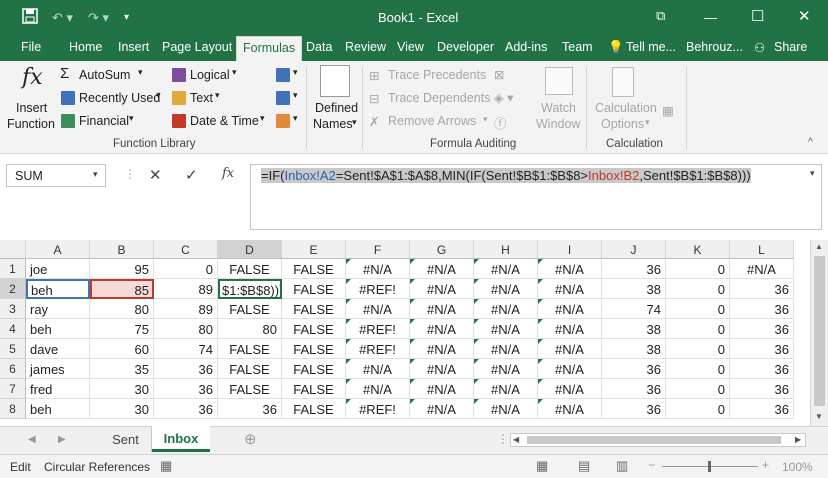 Image resolution: width=828 pixels, height=478 pixels. I want to click on insert-function-line2: Function, so click(31, 124).